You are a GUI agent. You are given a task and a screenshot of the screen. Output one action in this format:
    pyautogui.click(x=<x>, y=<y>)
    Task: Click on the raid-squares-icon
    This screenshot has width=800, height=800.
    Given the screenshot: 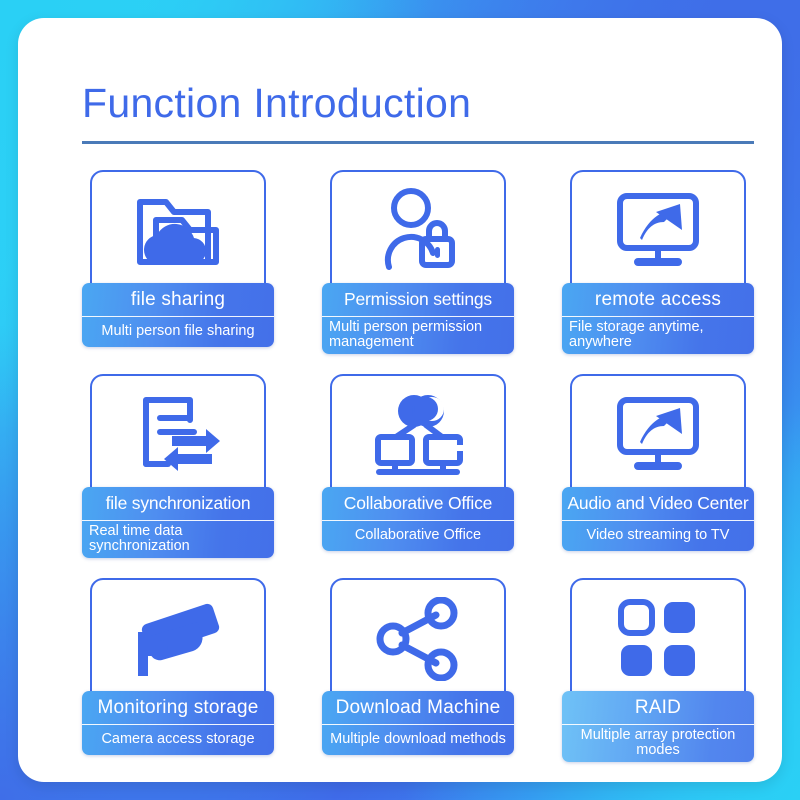 What is the action you would take?
    pyautogui.click(x=658, y=639)
    